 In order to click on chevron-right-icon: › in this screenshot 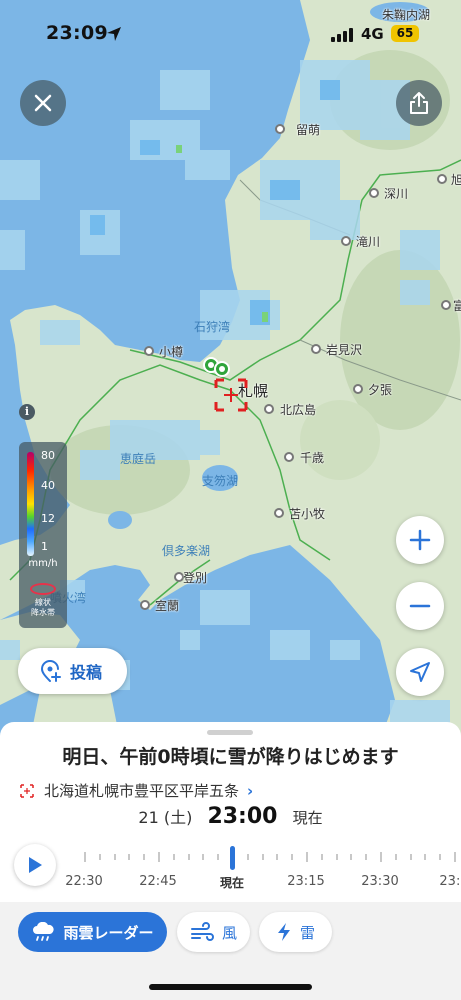, I will do `click(250, 790)`.